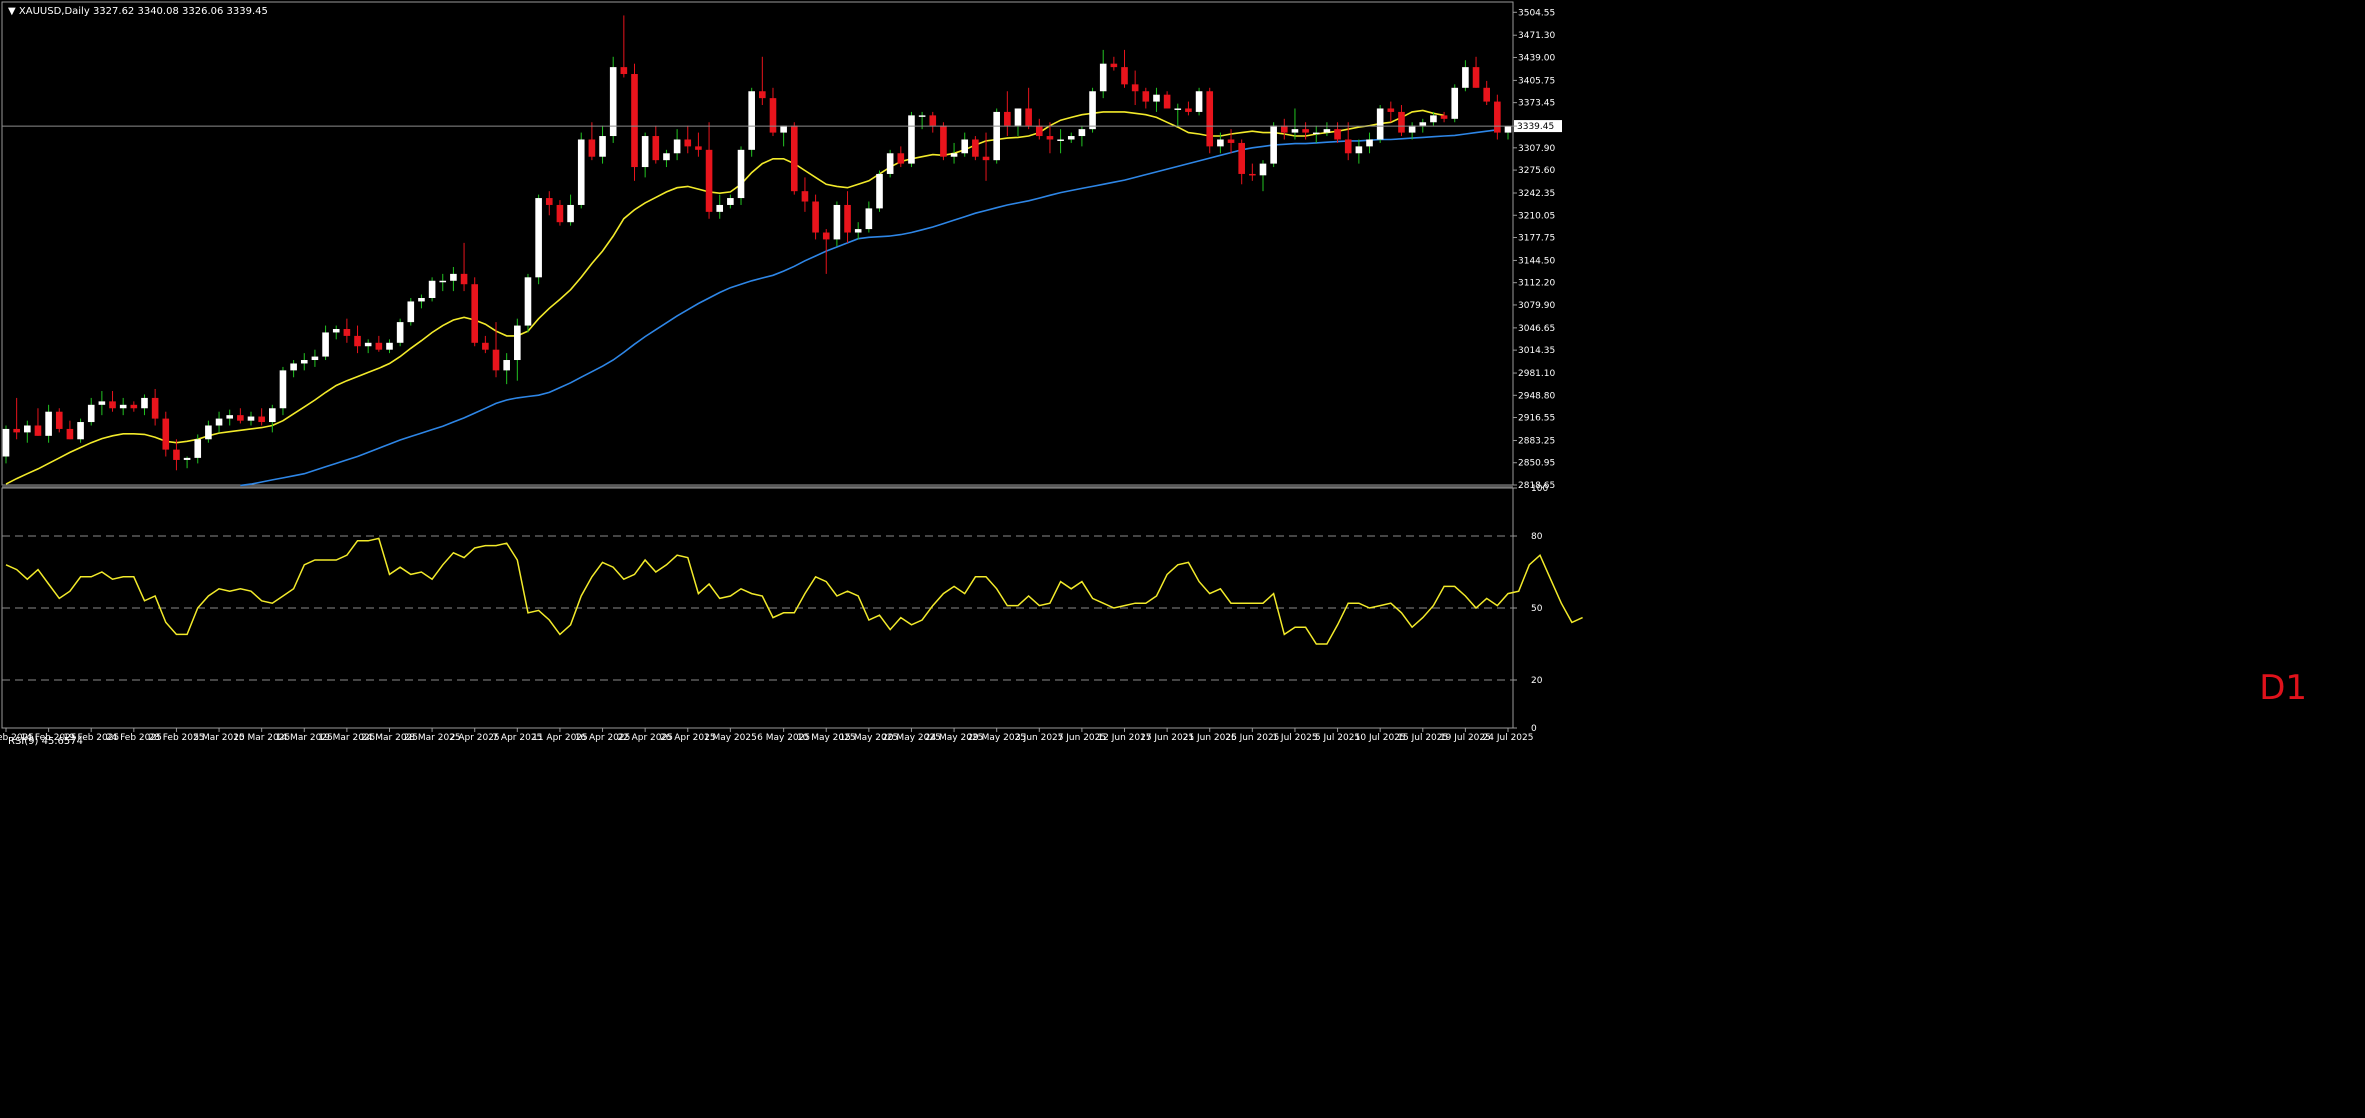 The image size is (2365, 1118). Describe the element at coordinates (1536, 419) in the screenshot. I see `price-tick-label: 2916.55` at that location.